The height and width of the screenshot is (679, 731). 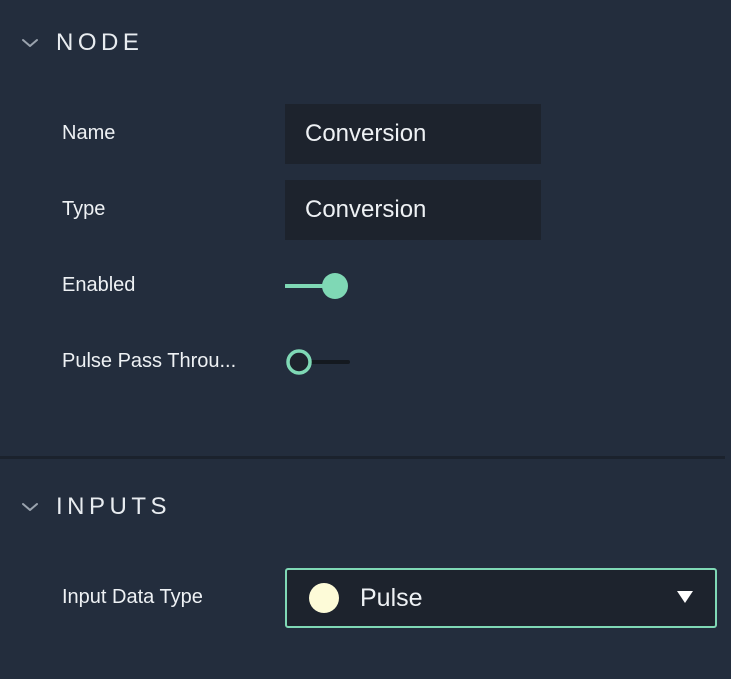 What do you see at coordinates (100, 42) in the screenshot?
I see `section-title-node: NODE` at bounding box center [100, 42].